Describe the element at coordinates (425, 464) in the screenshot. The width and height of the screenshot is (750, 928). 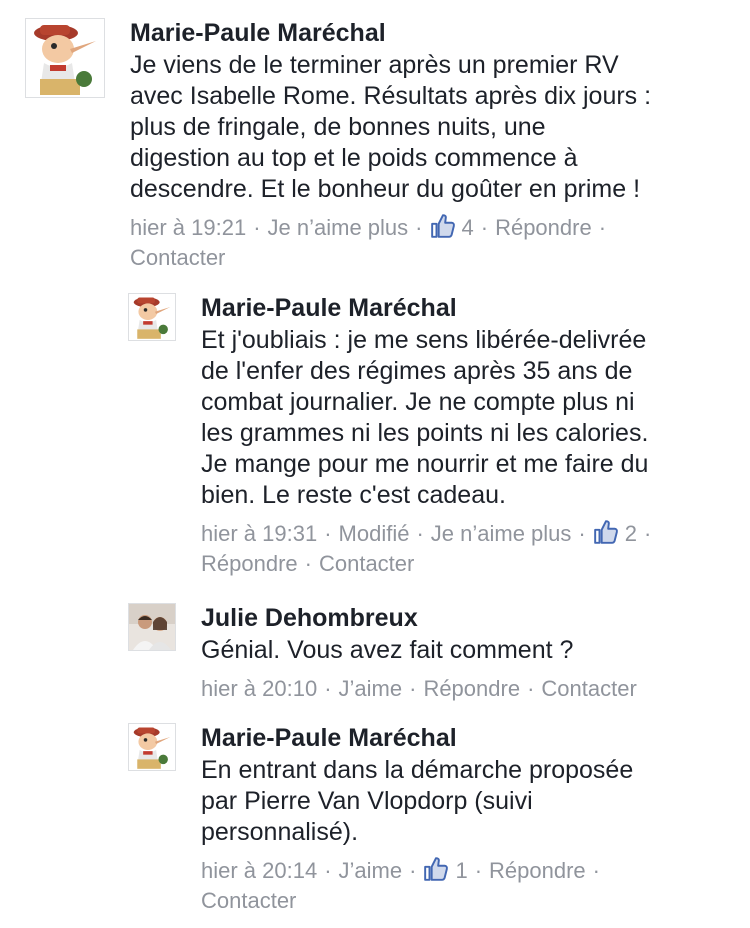
I see `comment-text-line: Je mange pour me nourrir et me faire du` at that location.